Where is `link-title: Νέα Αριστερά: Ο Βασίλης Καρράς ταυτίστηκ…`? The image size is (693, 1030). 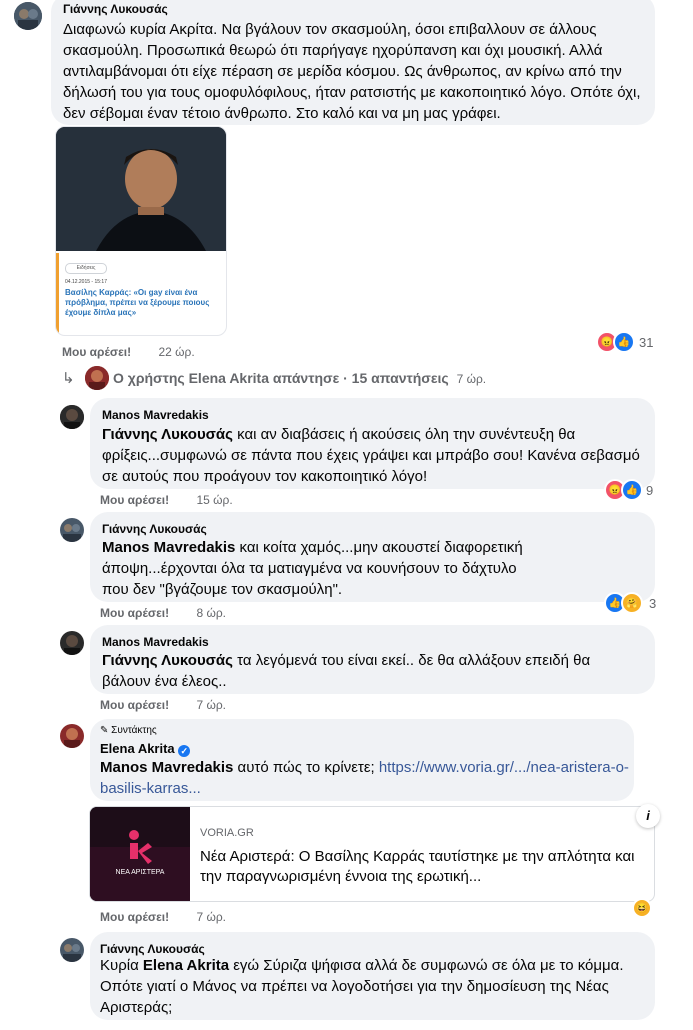 link-title: Νέα Αριστερά: Ο Βασίλης Καρράς ταυτίστηκ… is located at coordinates (417, 866).